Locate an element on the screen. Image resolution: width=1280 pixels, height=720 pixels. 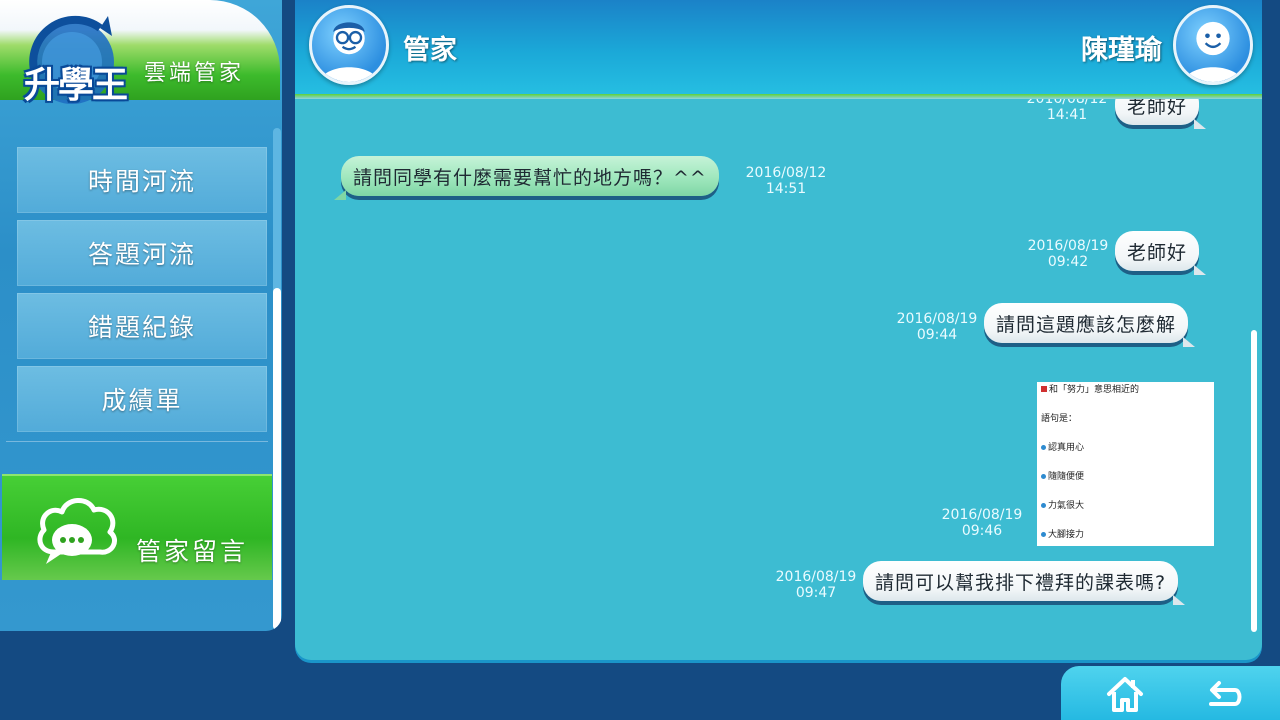
message-timestamp: 2016/08/19 09:46 is located at coordinates (982, 523).